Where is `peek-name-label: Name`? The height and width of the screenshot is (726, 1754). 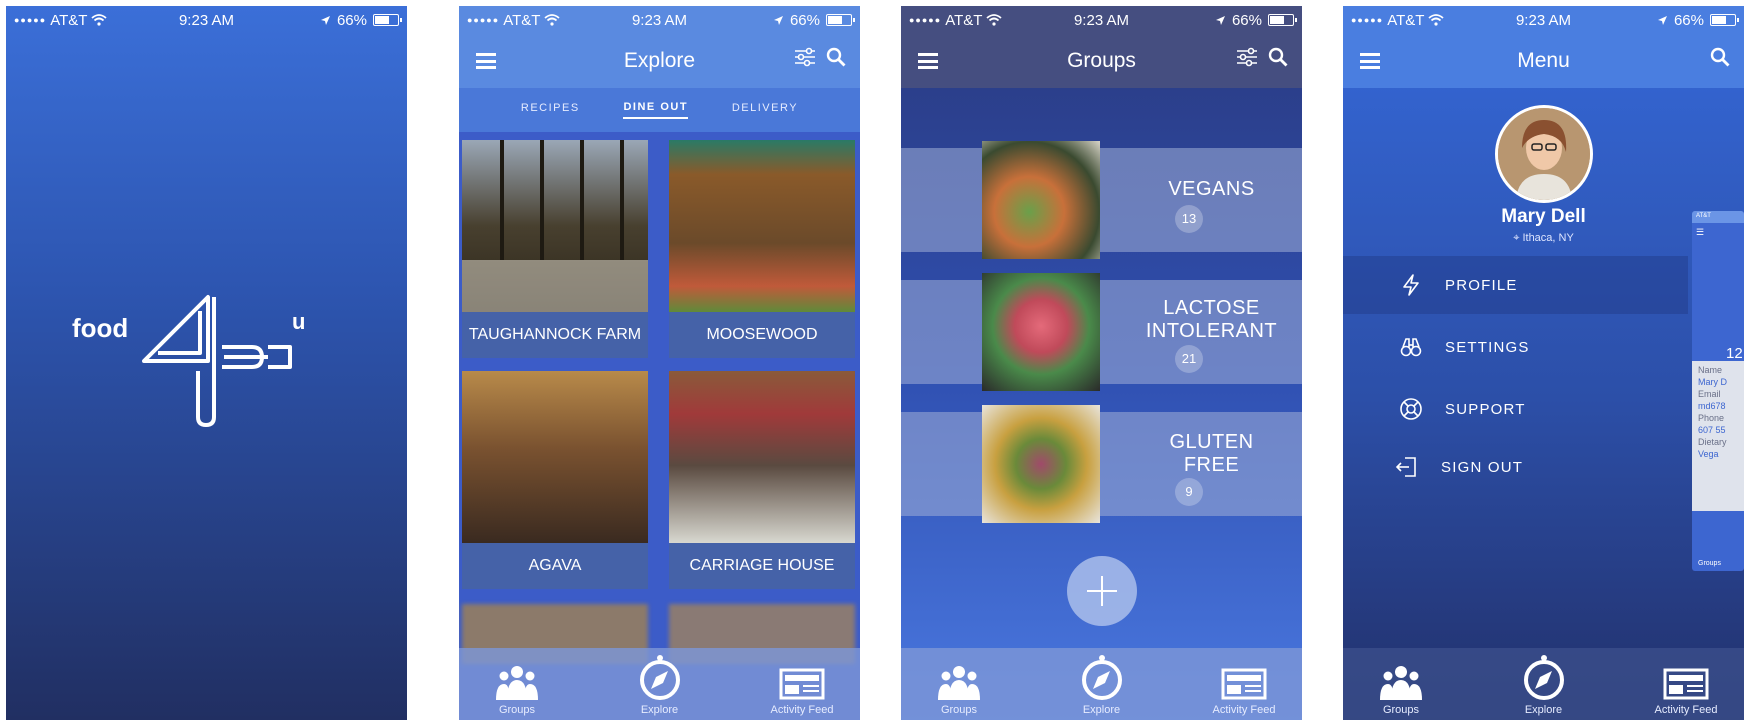 peek-name-label: Name is located at coordinates (1710, 370).